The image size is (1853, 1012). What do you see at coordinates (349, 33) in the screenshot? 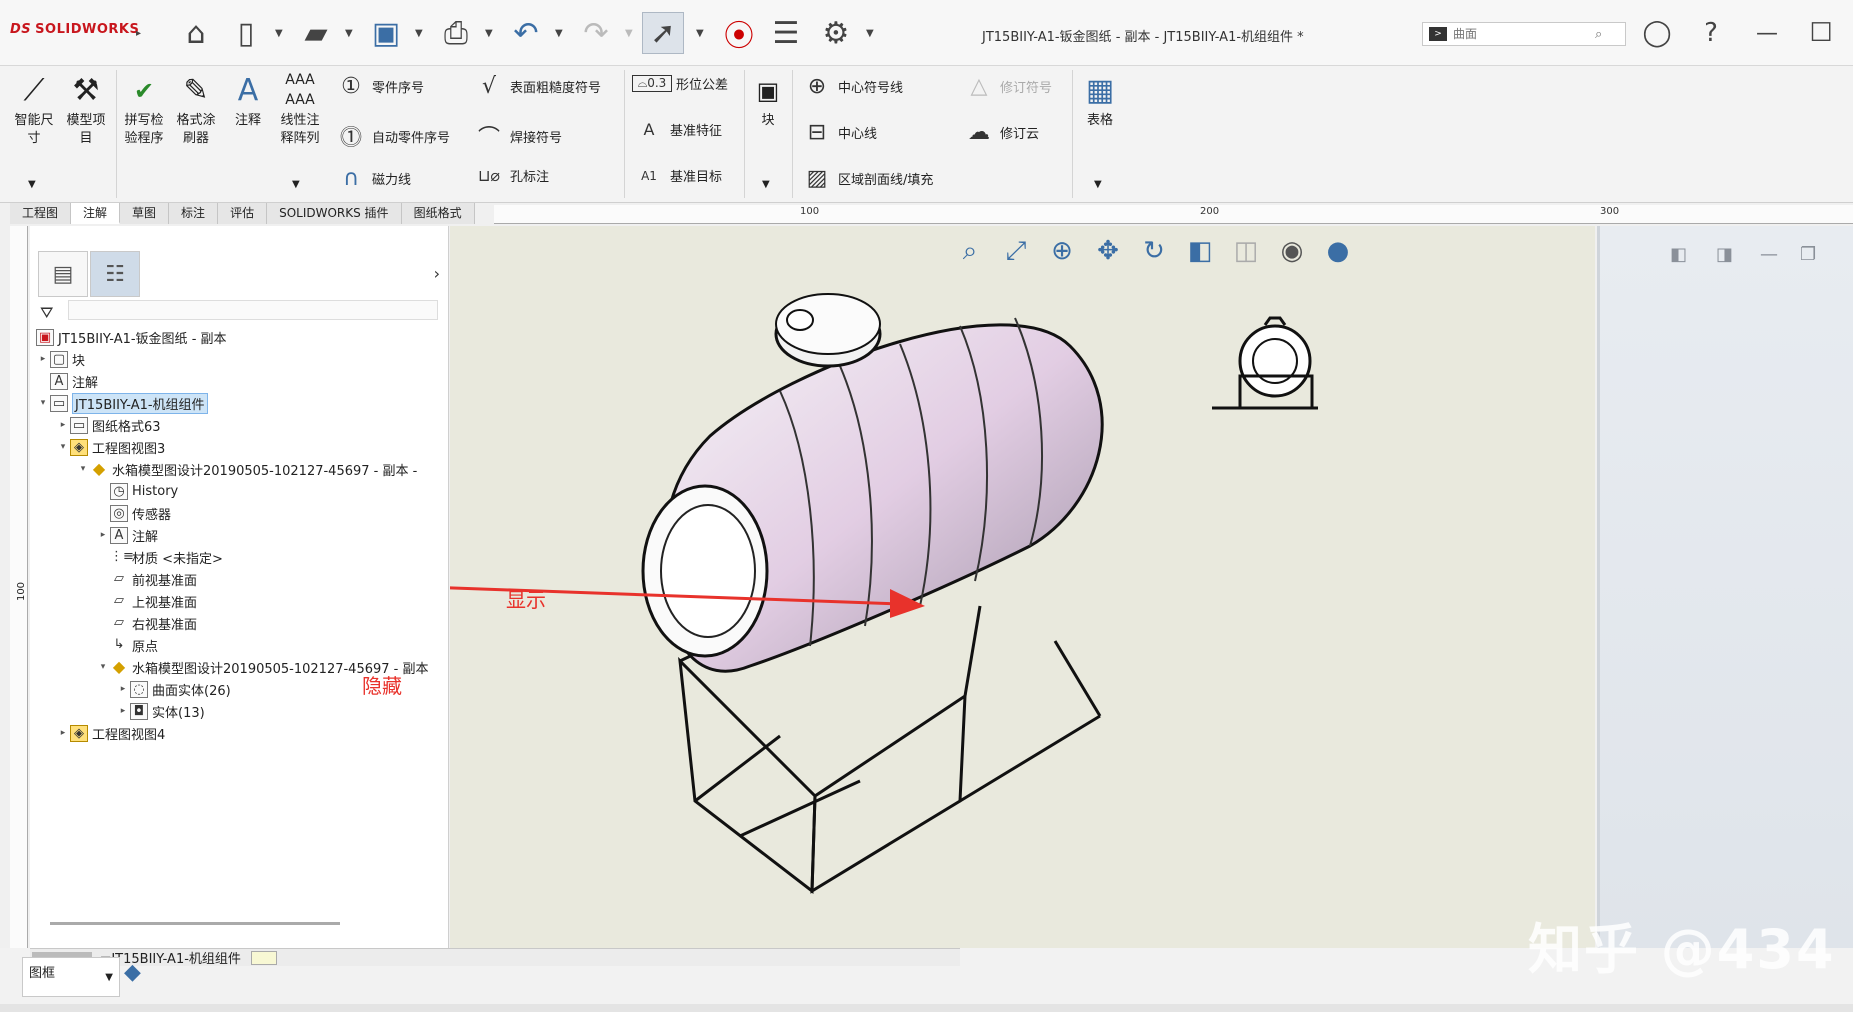
I see `open-dropdown-icon: ▼` at bounding box center [349, 33].